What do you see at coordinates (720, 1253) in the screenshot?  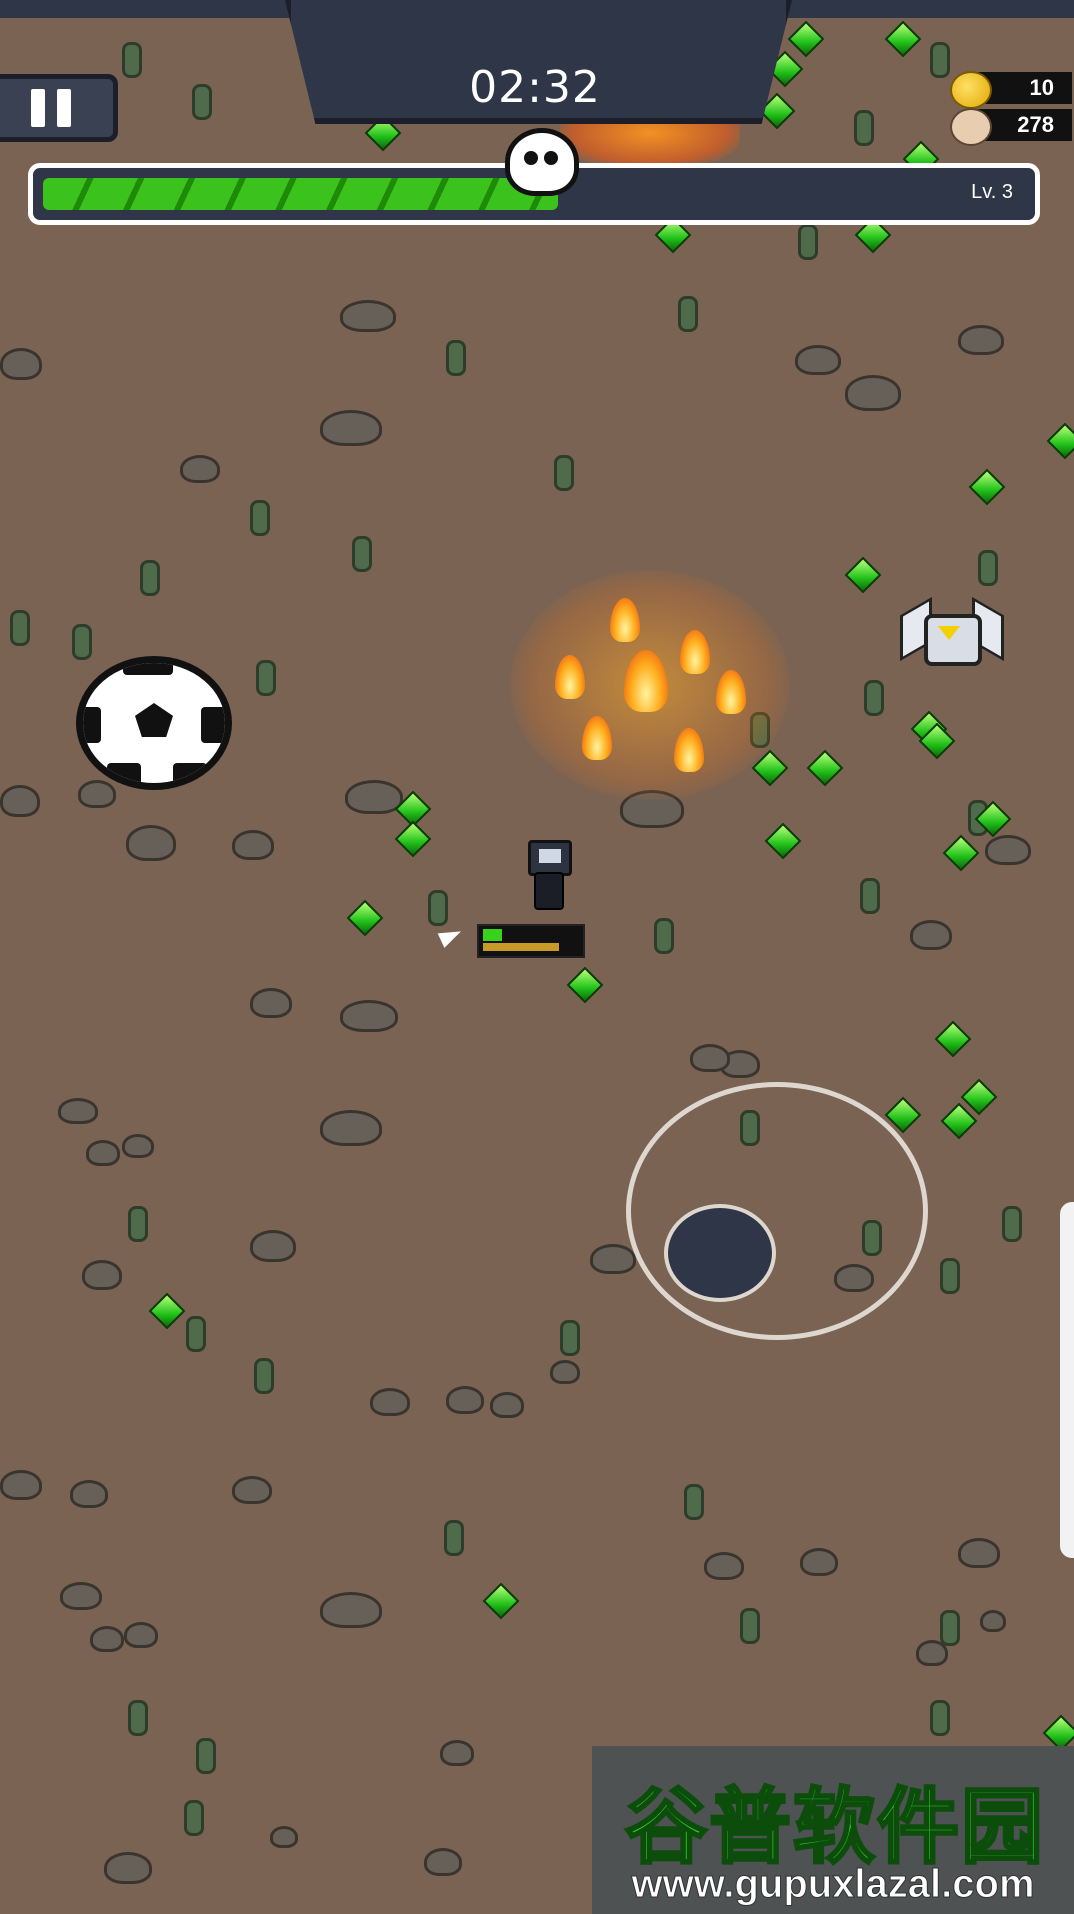 I see `joystick-knob` at bounding box center [720, 1253].